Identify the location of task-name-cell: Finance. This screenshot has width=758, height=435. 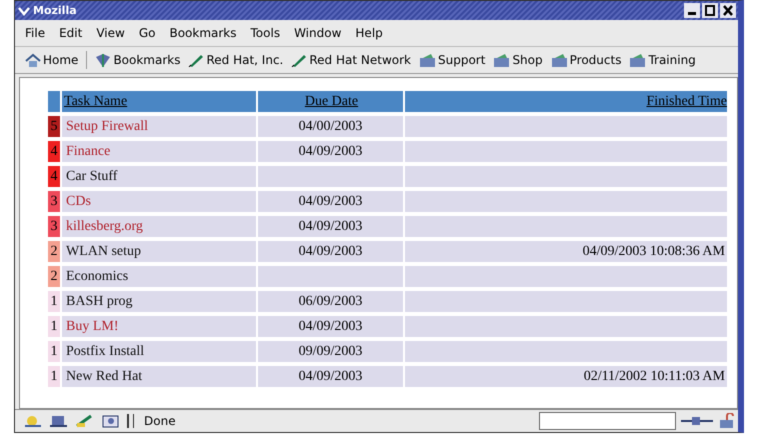
(159, 151).